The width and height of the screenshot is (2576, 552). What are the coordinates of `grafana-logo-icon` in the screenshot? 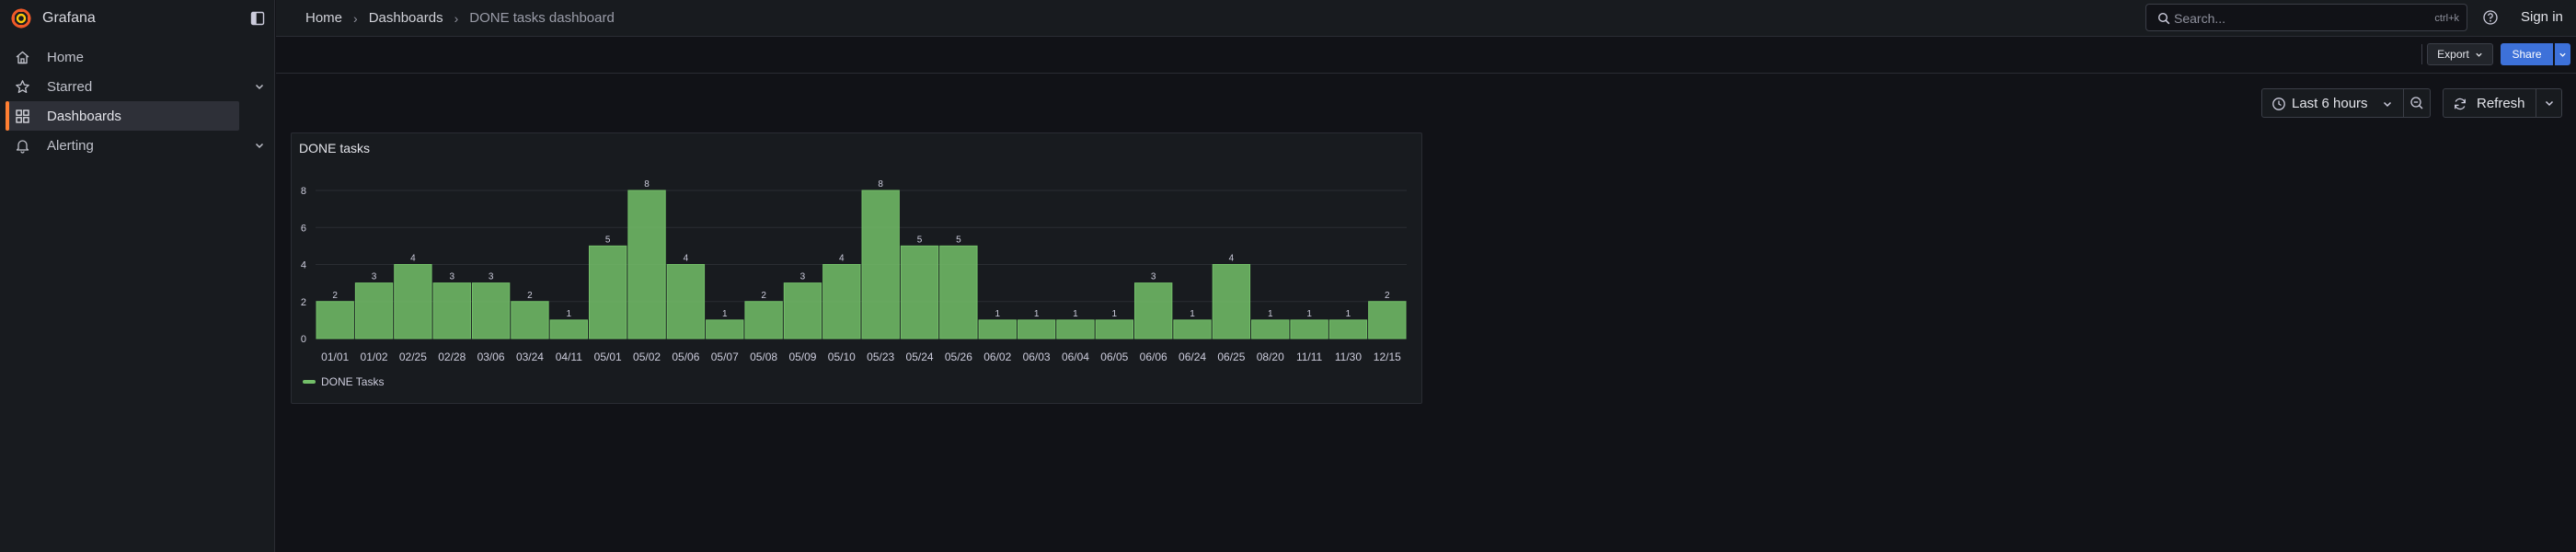 It's located at (21, 18).